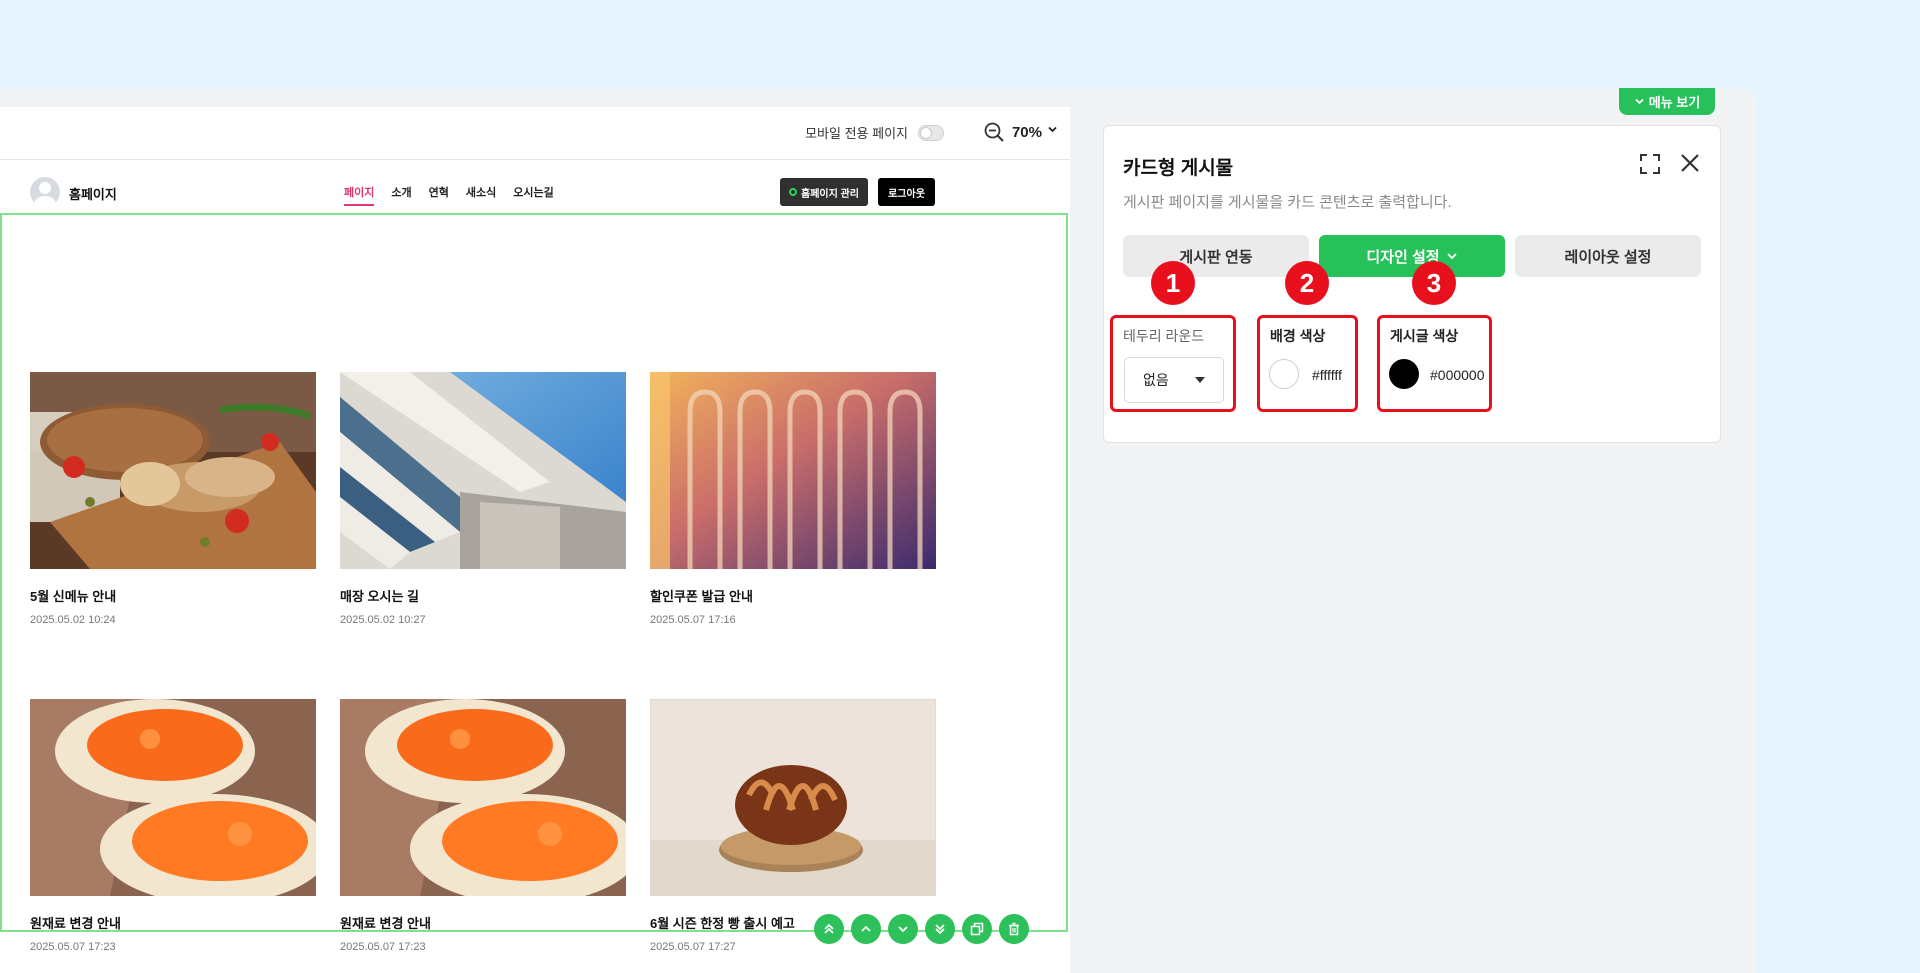 Image resolution: width=1920 pixels, height=973 pixels. What do you see at coordinates (830, 194) in the screenshot?
I see `homepage-admin-label: 홈페이지 관리` at bounding box center [830, 194].